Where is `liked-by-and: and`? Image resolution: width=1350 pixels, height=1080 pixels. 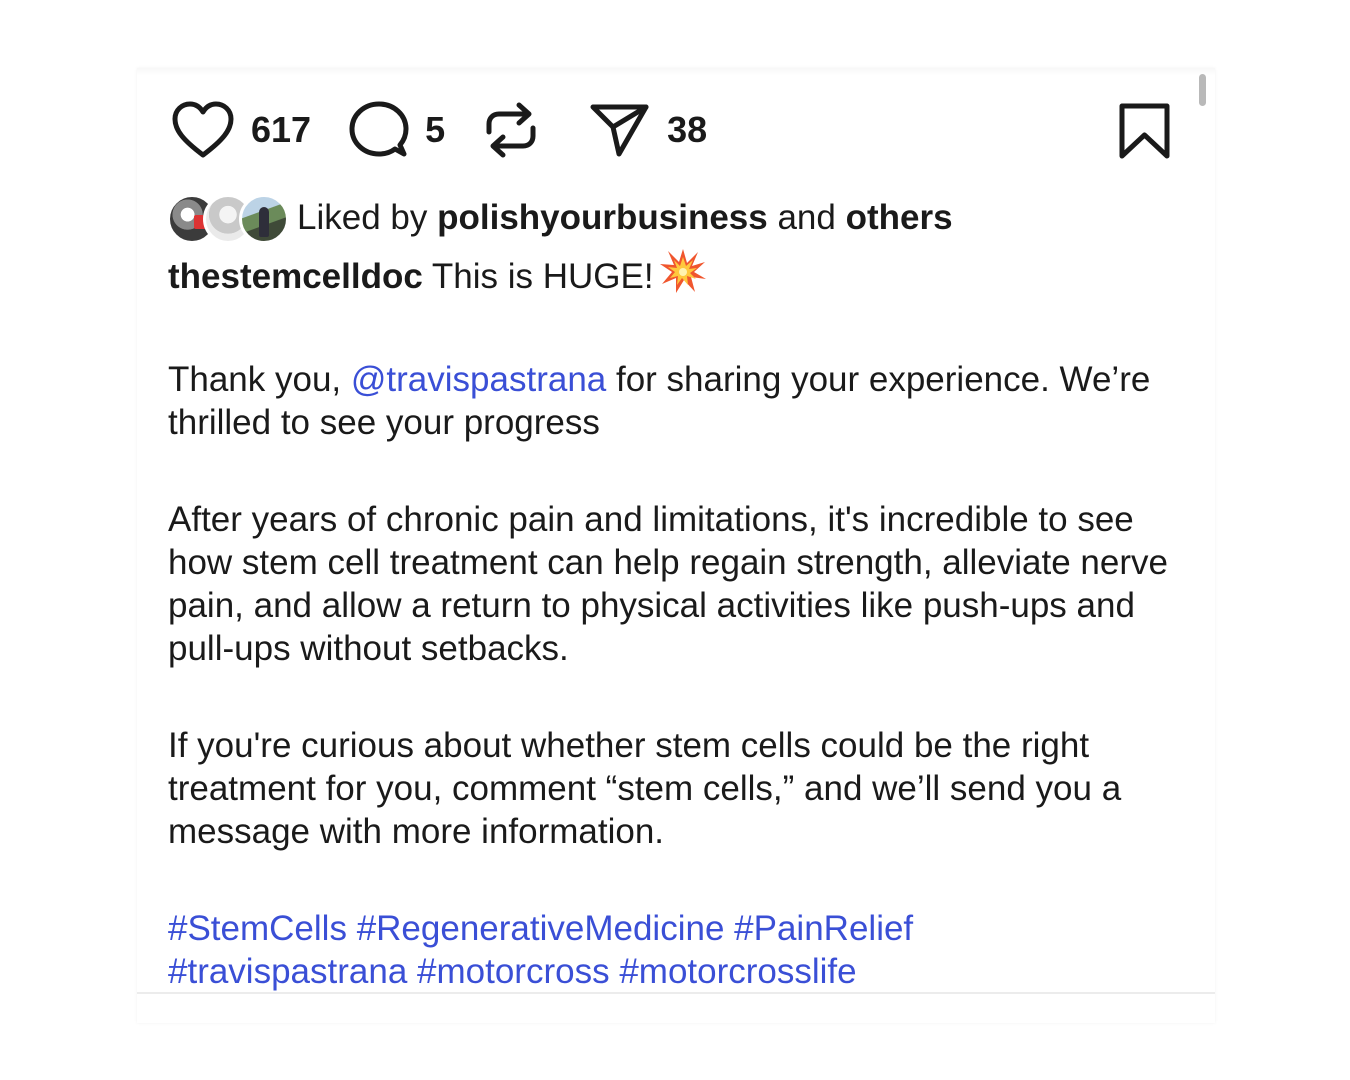 liked-by-and: and is located at coordinates (806, 217).